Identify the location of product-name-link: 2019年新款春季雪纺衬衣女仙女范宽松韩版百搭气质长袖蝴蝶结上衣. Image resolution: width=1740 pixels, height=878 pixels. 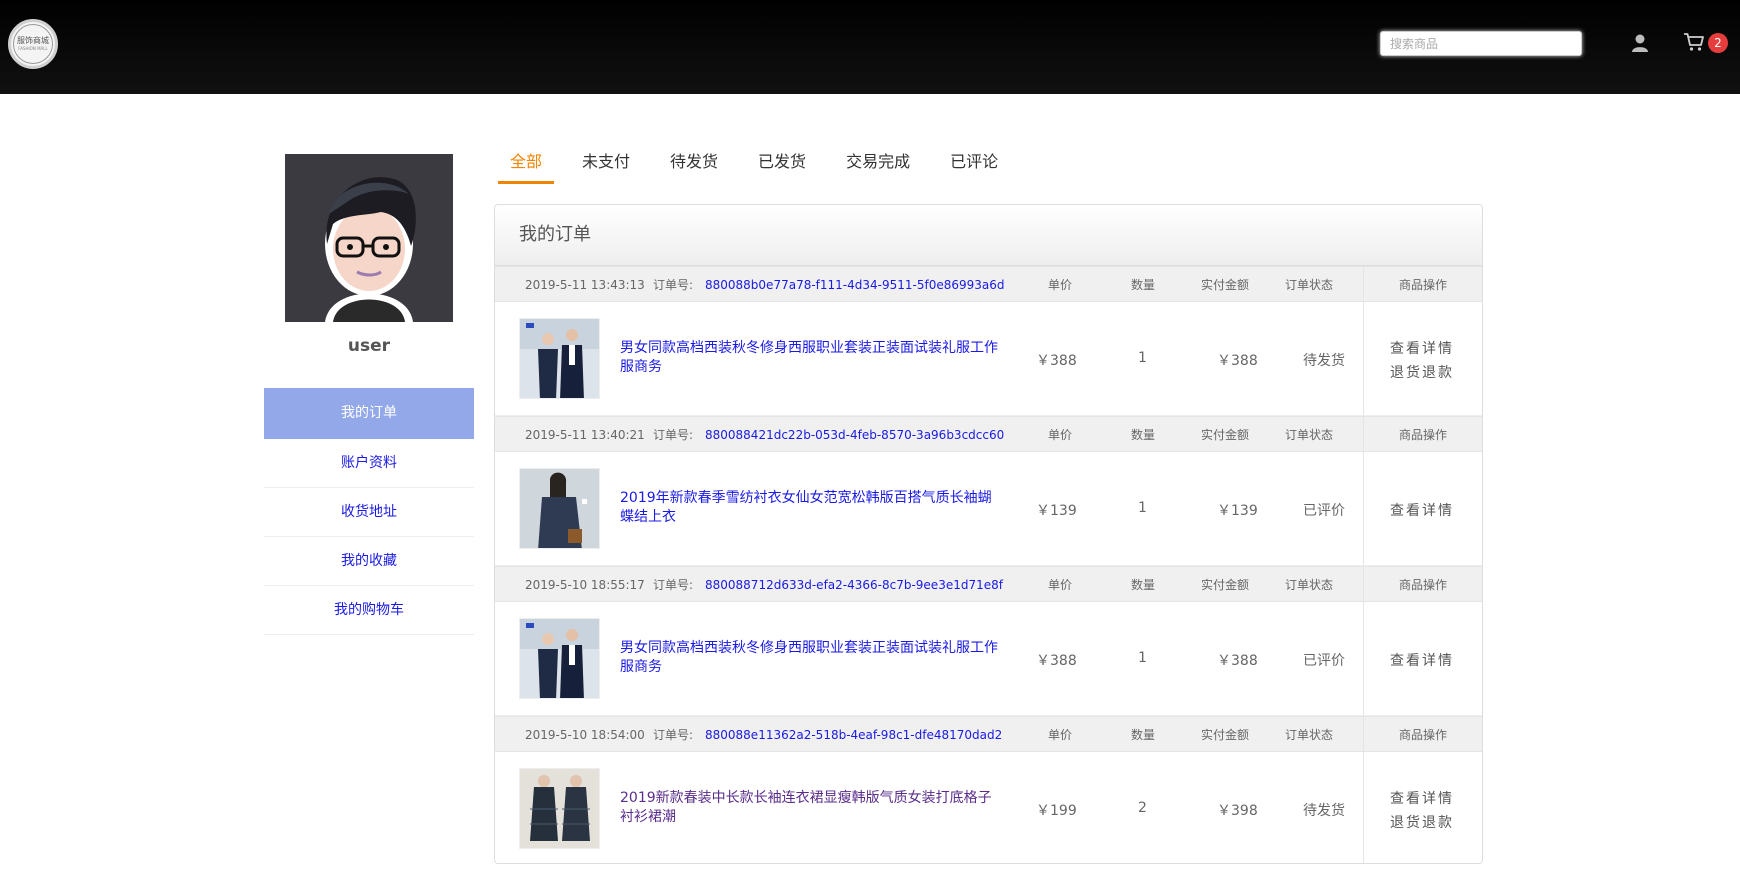
(810, 508).